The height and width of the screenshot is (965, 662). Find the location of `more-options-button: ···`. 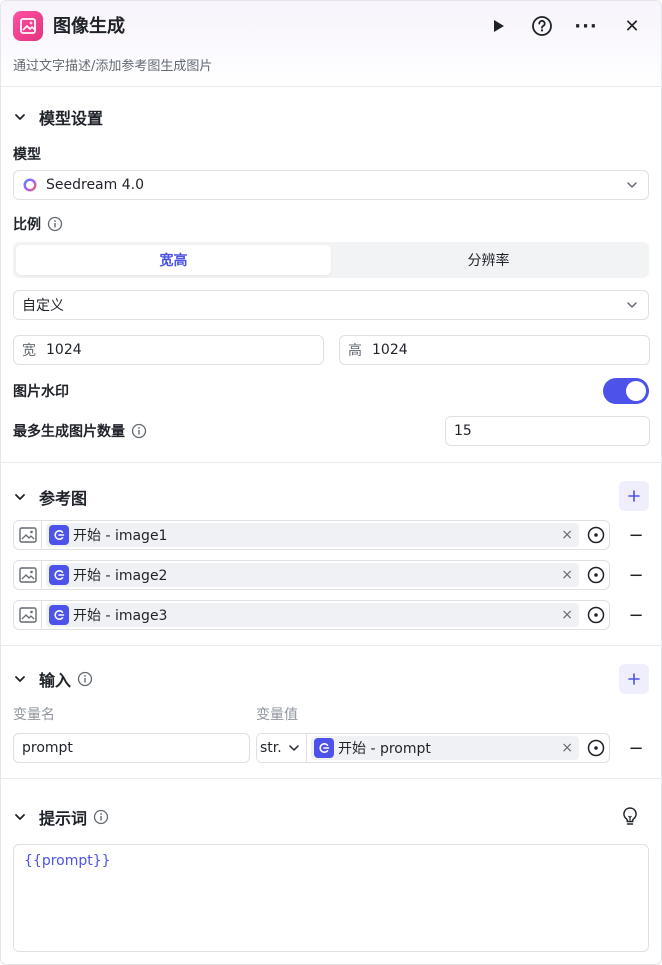

more-options-button: ··· is located at coordinates (586, 26).